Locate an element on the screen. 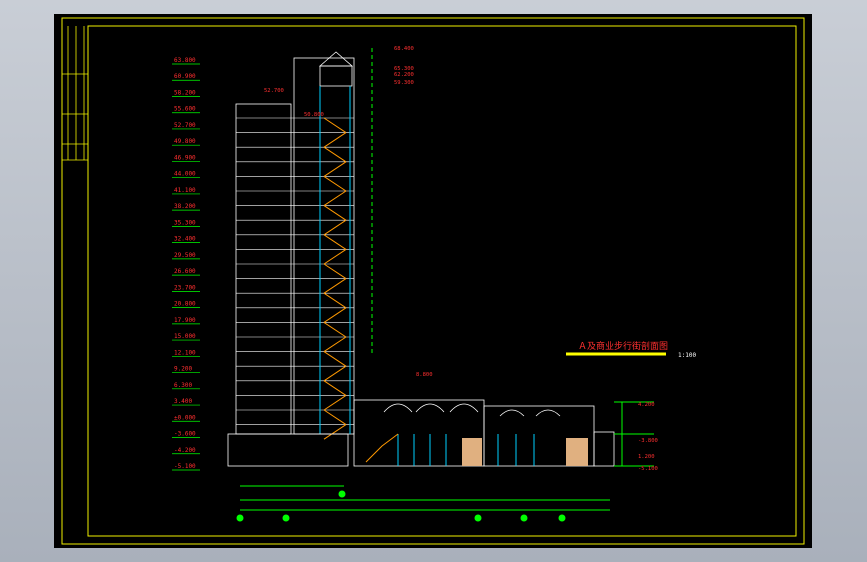 This screenshot has width=867, height=562. elevation-label: ±0.000 is located at coordinates (185, 417).